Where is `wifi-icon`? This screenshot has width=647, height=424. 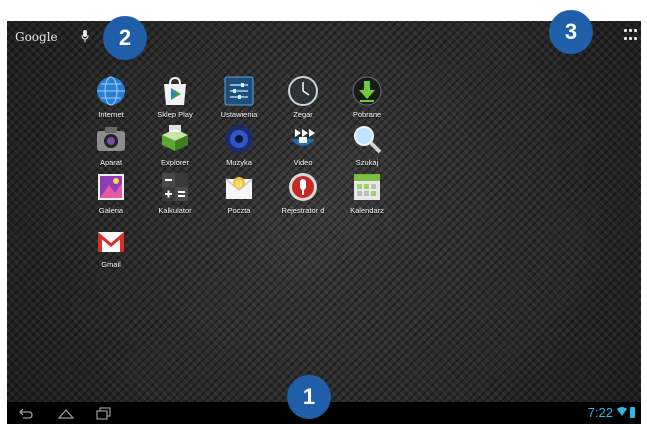 wifi-icon is located at coordinates (622, 411).